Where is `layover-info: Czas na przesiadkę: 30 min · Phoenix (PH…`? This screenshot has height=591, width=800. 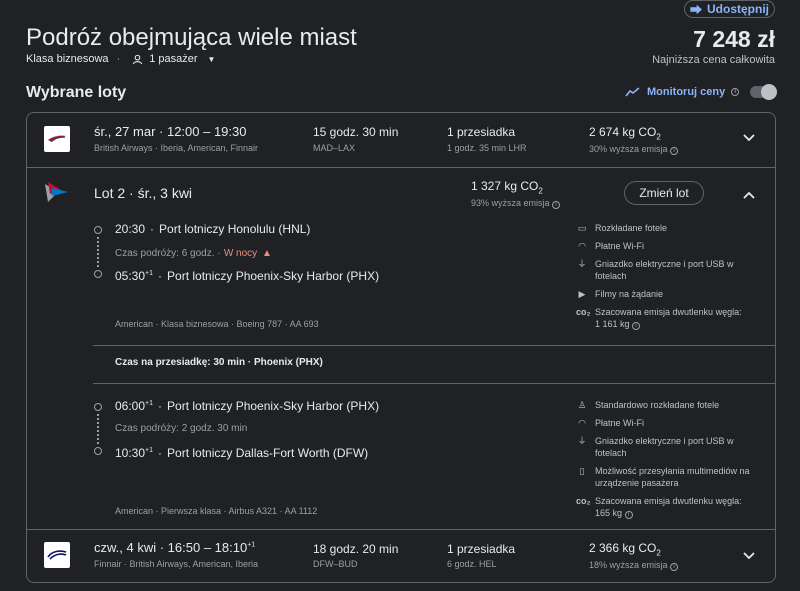
layover-info: Czas na przesiadkę: 30 min · Phoenix (PH… is located at coordinates (219, 362).